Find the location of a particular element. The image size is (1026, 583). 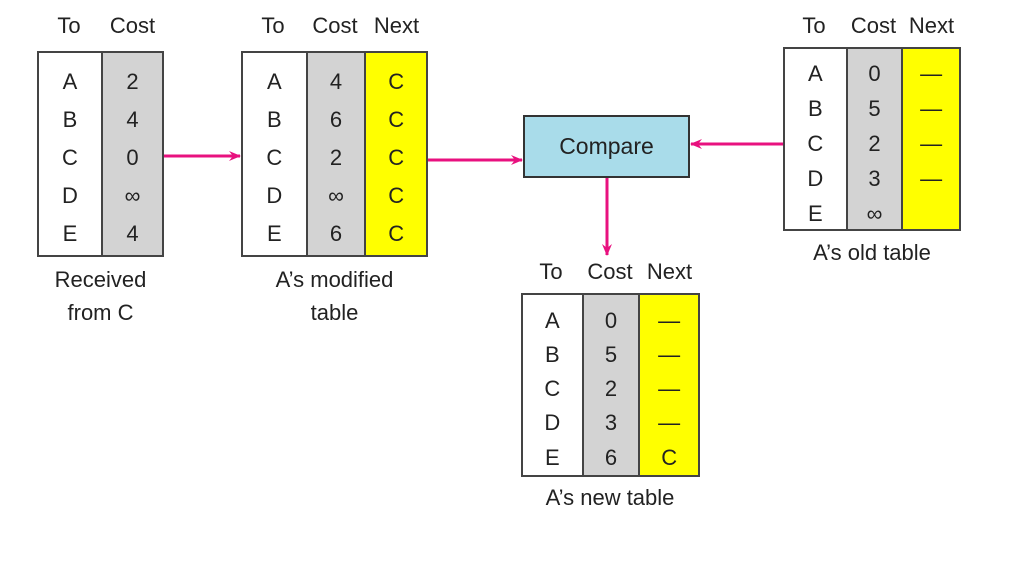

table-caption: Received is located at coordinates (100, 279).